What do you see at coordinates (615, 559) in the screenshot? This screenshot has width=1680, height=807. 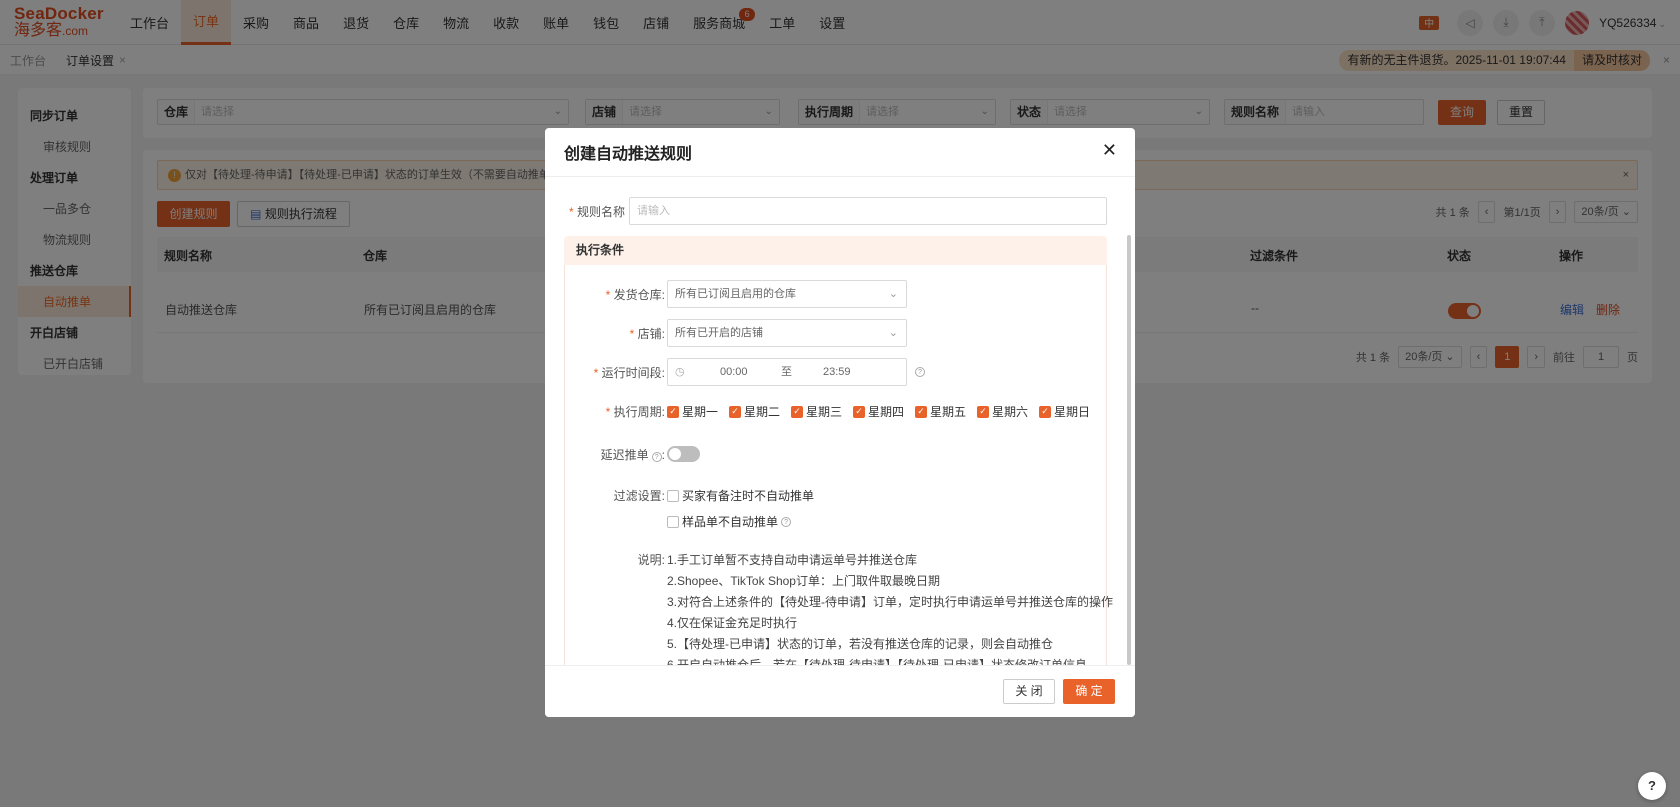 I see `note-label: 说明:` at bounding box center [615, 559].